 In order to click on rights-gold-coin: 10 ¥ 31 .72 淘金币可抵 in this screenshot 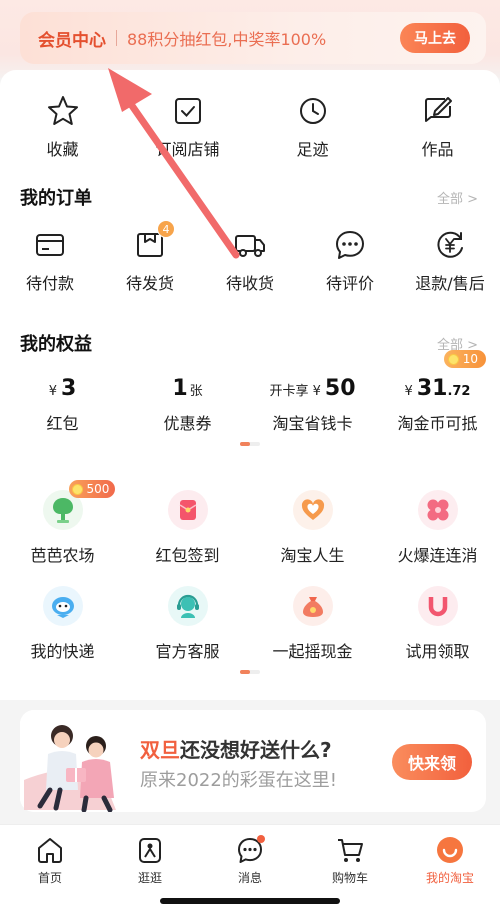, I will do `click(437, 392)`.